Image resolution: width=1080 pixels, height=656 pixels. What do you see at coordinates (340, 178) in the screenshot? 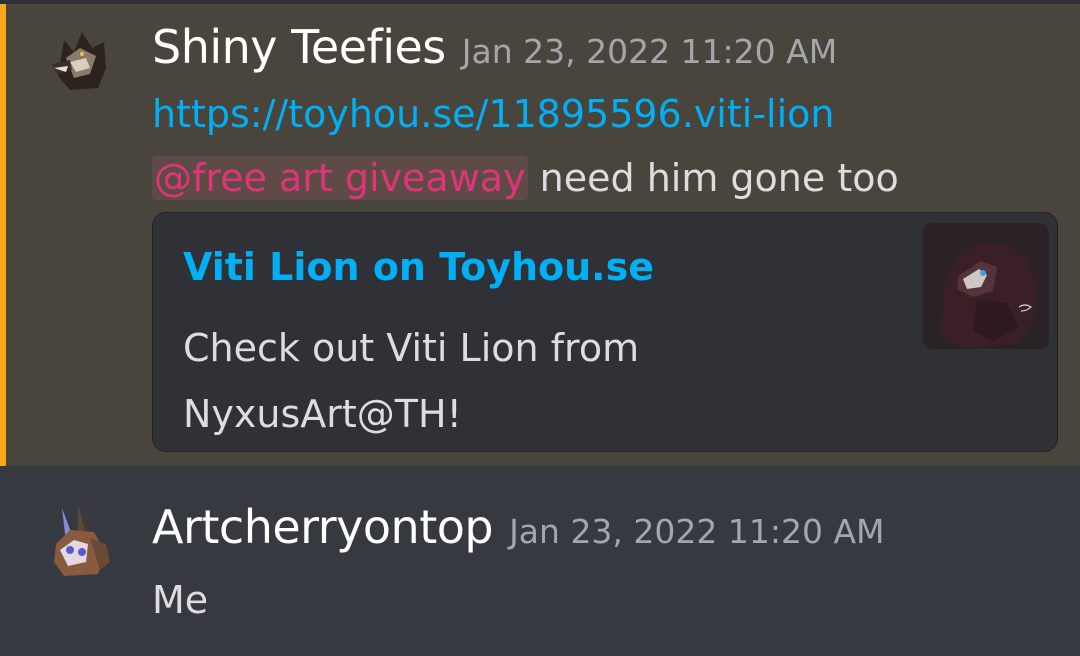
I see `role-mention: @free art giveaway` at bounding box center [340, 178].